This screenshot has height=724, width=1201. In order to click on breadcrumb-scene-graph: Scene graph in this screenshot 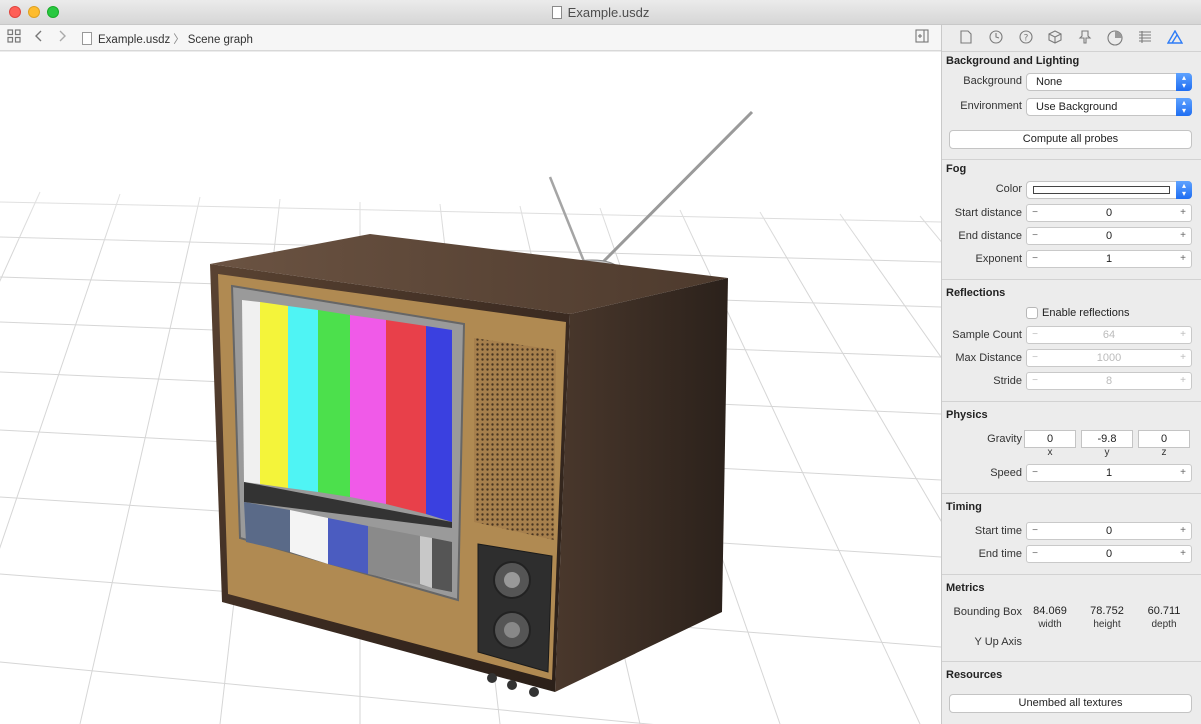, I will do `click(220, 40)`.